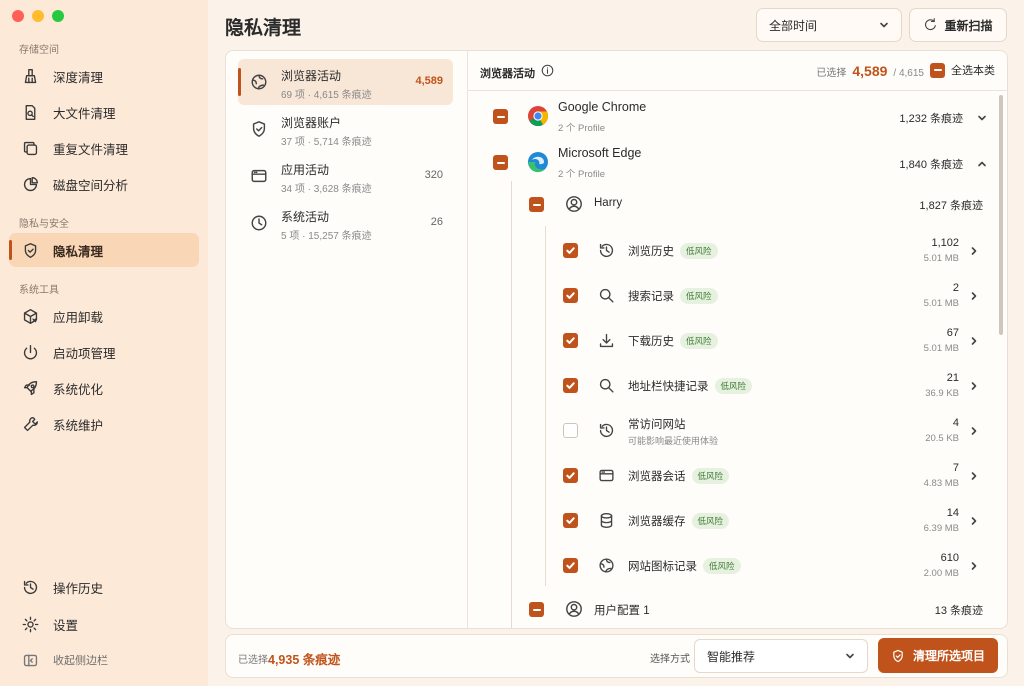 The image size is (1024, 686). What do you see at coordinates (104, 352) in the screenshot?
I see `sidebar-item-startup: 启动项管理` at bounding box center [104, 352].